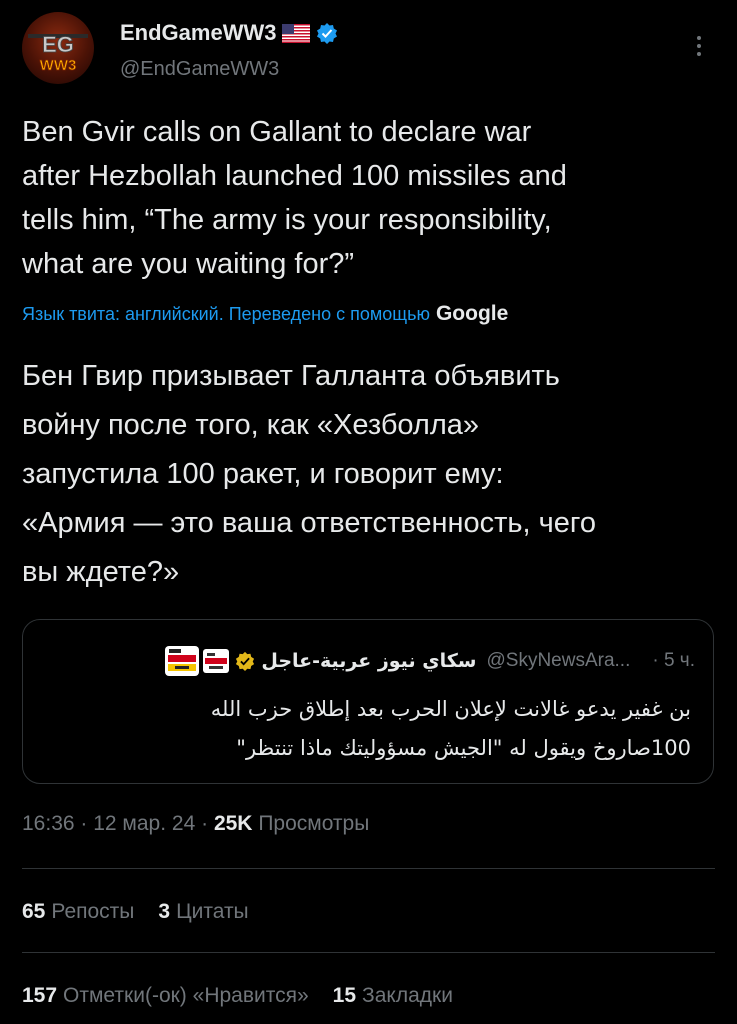  I want to click on svg-text: WW3, so click(58, 65).